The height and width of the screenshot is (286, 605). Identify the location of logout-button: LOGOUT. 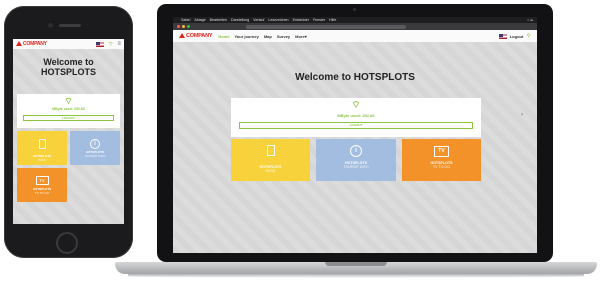
(356, 125).